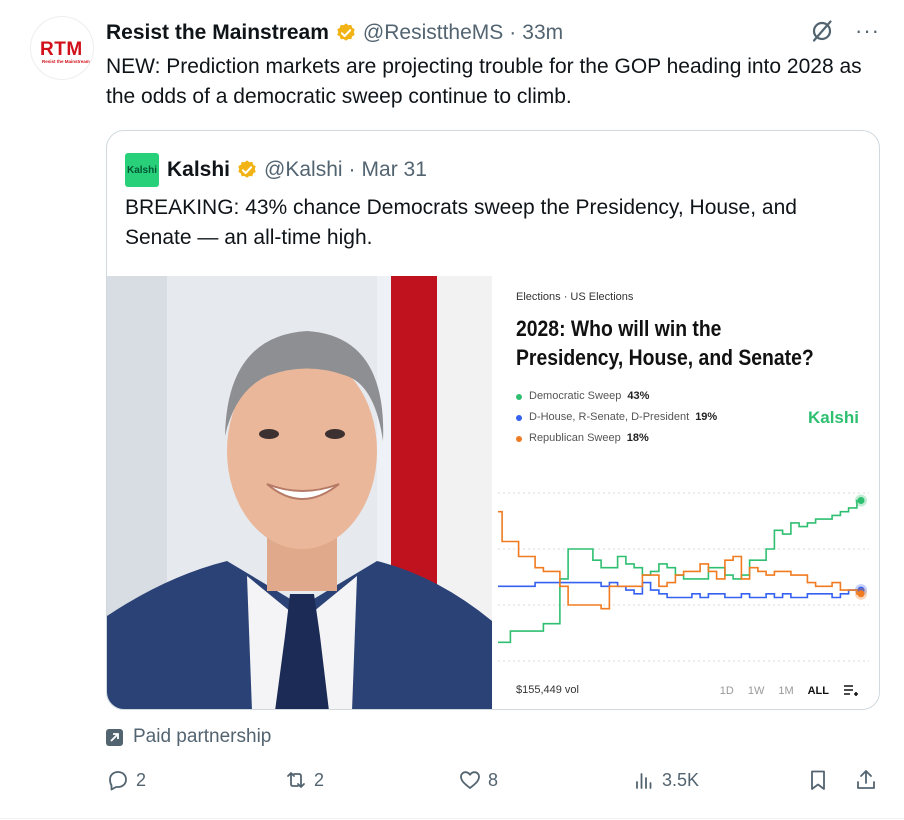  Describe the element at coordinates (519, 417) in the screenshot. I see `legend-swatch-blue` at that location.